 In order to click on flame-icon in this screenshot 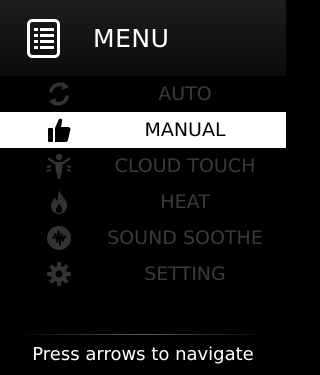, I will do `click(59, 202)`.